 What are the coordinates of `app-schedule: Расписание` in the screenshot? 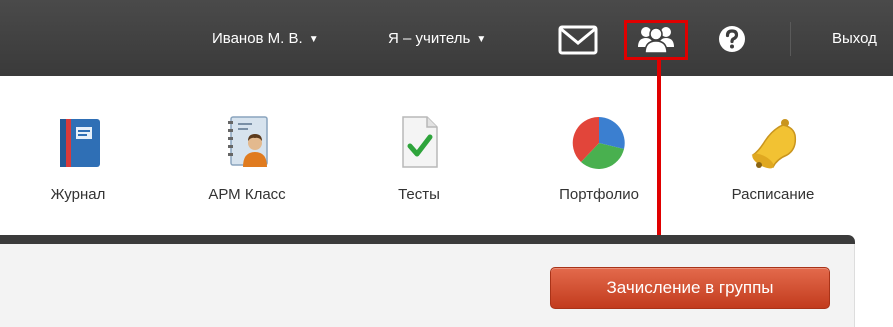 It's located at (773, 158).